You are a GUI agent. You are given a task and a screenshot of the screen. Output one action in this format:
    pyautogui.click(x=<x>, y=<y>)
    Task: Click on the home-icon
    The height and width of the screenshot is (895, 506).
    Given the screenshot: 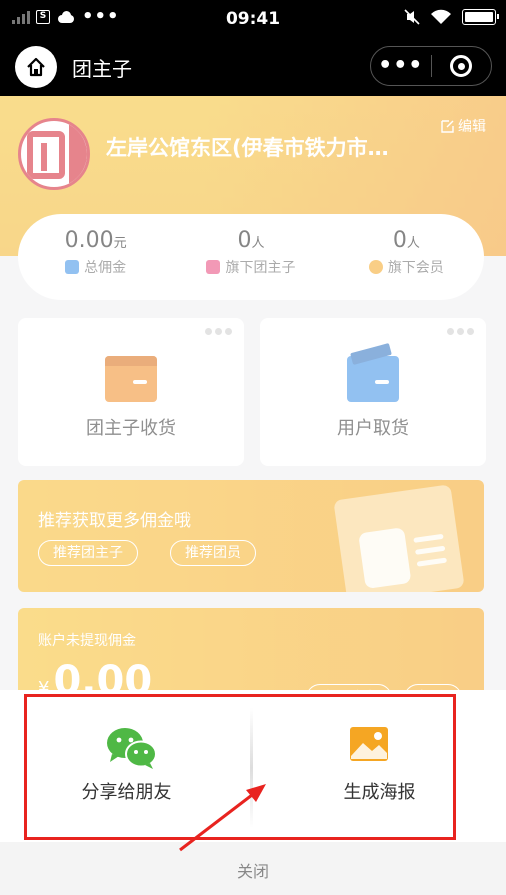 What is the action you would take?
    pyautogui.click(x=36, y=67)
    